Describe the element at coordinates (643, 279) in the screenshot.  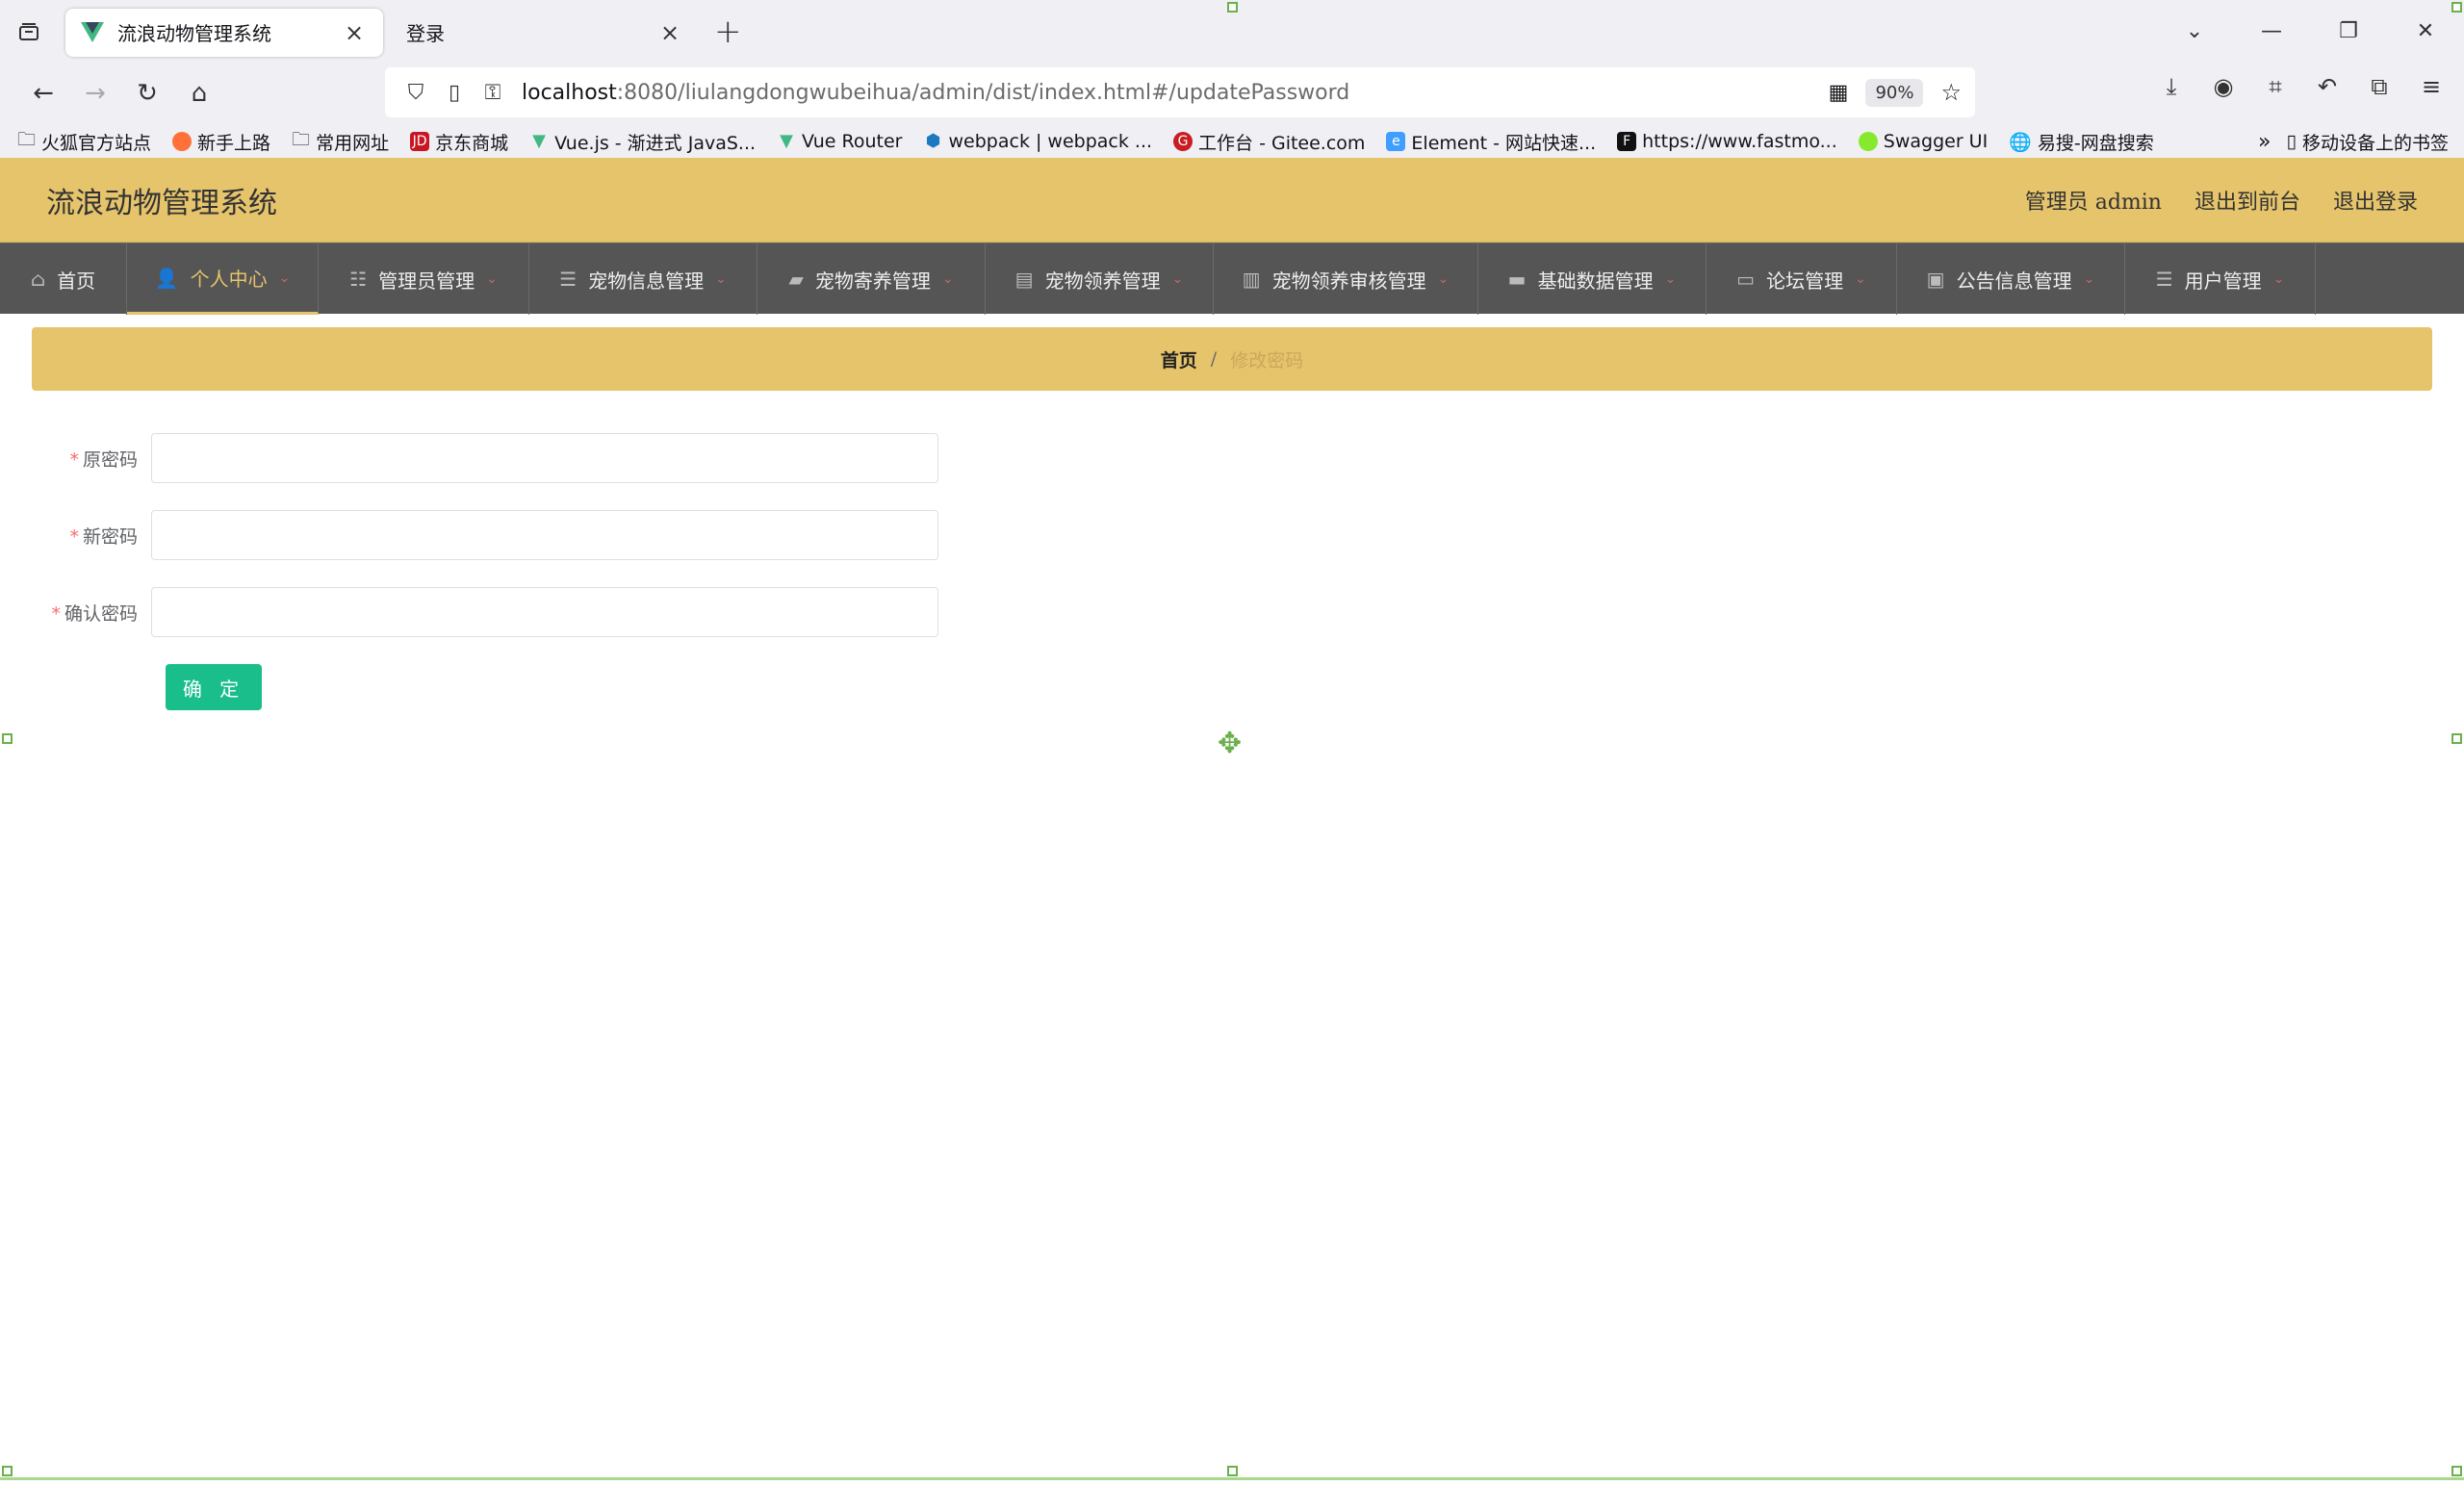
I see `menu-item-pet-info: ☰ 宠物信息管理 ⌄` at that location.